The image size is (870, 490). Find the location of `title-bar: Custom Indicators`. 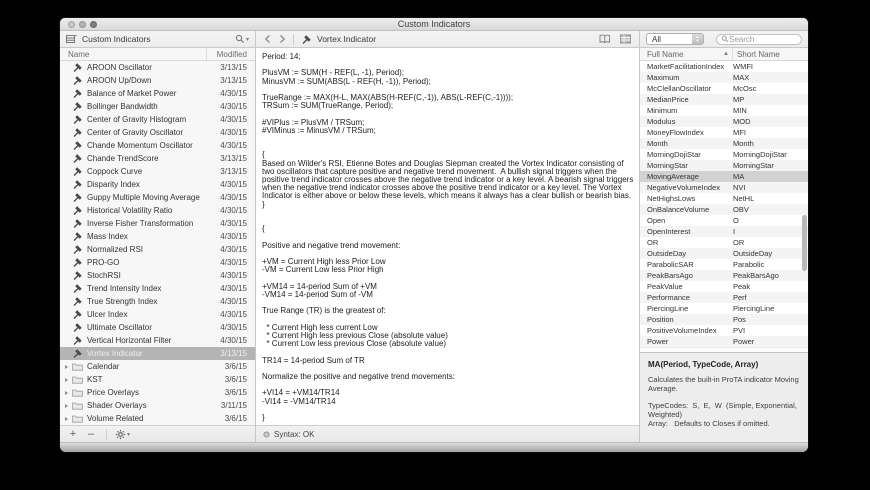

title-bar: Custom Indicators is located at coordinates (434, 24).